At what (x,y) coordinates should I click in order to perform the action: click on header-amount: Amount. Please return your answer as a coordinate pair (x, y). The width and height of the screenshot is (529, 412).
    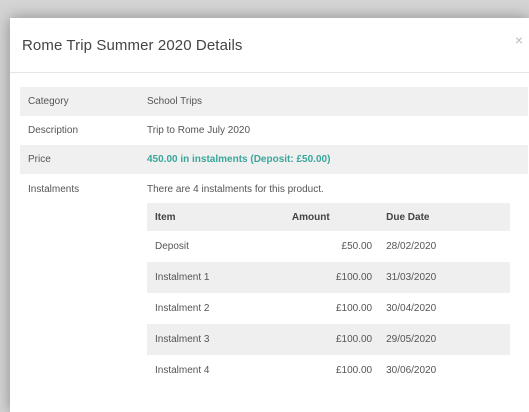
    Looking at the image, I should click on (310, 217).